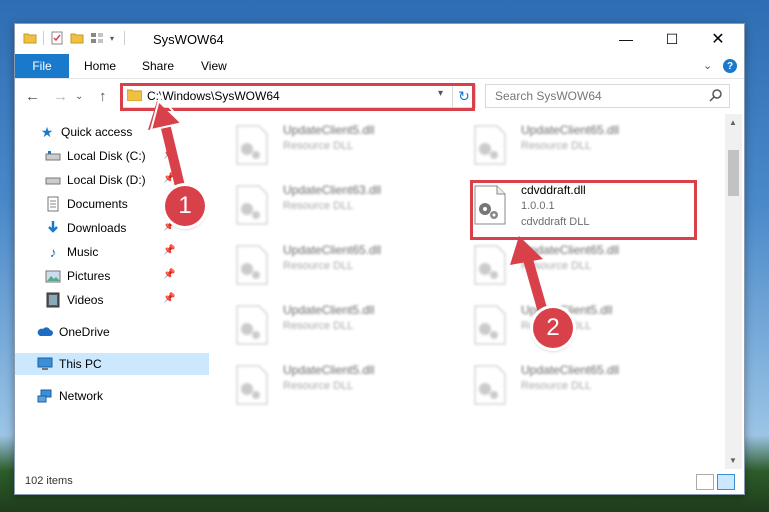  Describe the element at coordinates (112, 276) in the screenshot. I see `sidebar-item-pictures: Pictures 📌` at that location.